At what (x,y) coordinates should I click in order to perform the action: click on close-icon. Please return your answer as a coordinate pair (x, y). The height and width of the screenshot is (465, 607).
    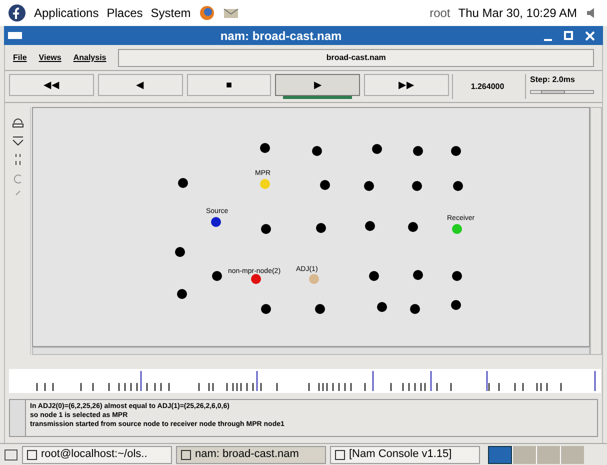
    Looking at the image, I should click on (590, 35).